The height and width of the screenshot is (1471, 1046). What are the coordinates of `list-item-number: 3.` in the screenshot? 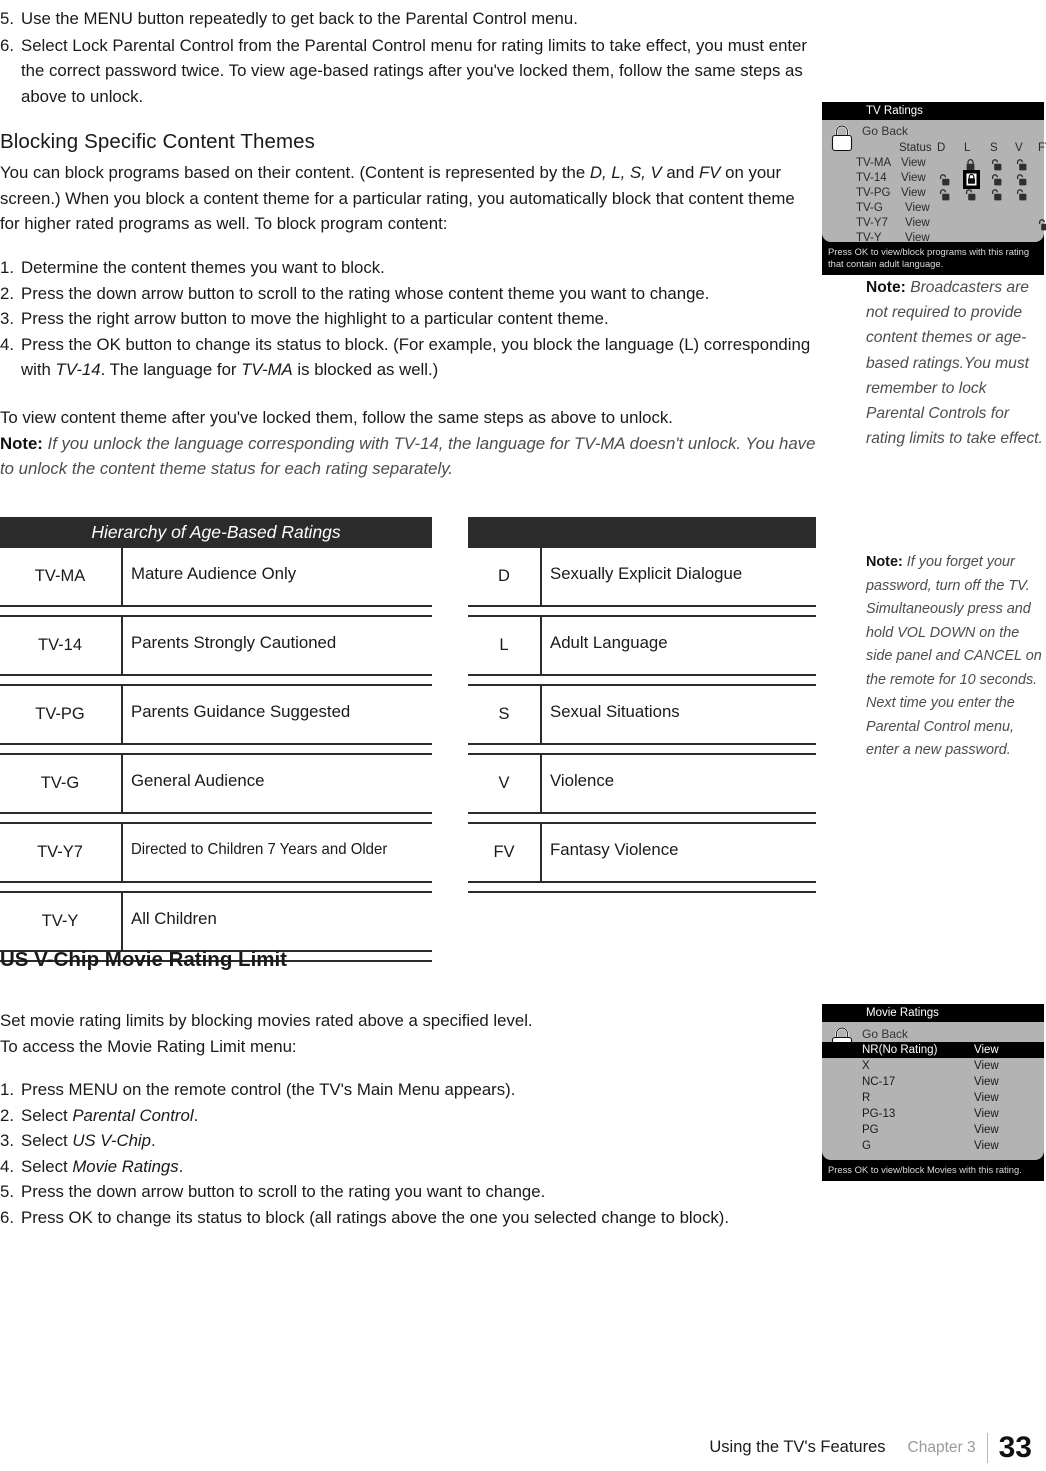 It's located at (7, 318).